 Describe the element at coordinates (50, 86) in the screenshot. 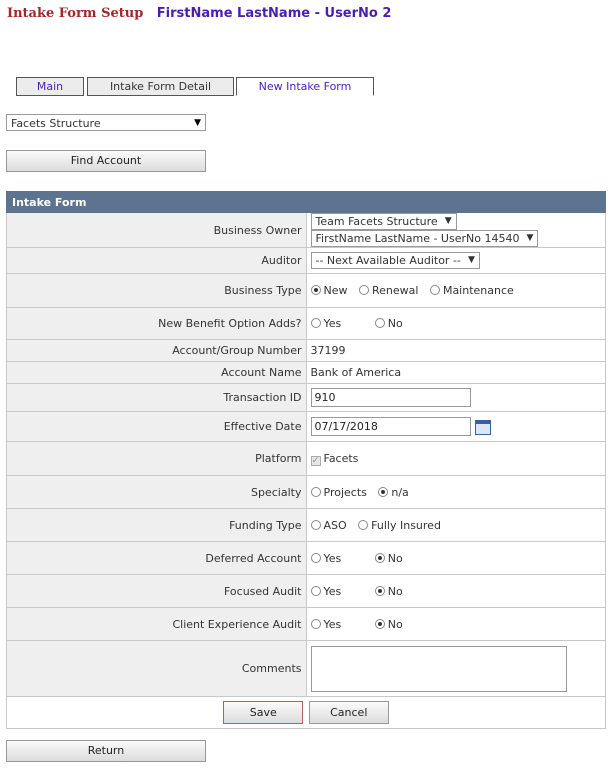

I see `tab-main: Main` at that location.